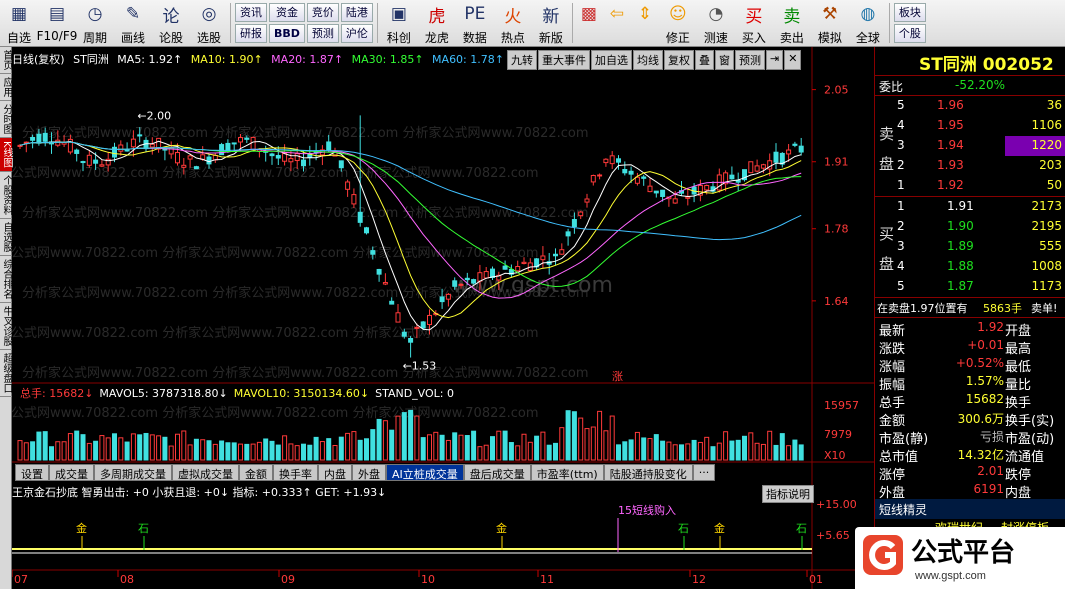 This screenshot has height=589, width=1065. Describe the element at coordinates (436, 38) in the screenshot. I see `toolbar-mid-label: 龙虎` at that location.